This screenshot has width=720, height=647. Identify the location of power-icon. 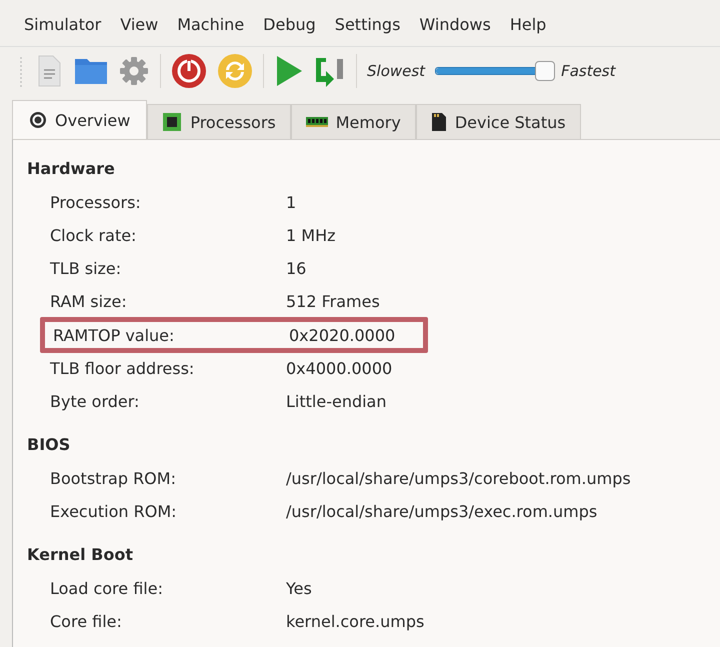
(189, 71).